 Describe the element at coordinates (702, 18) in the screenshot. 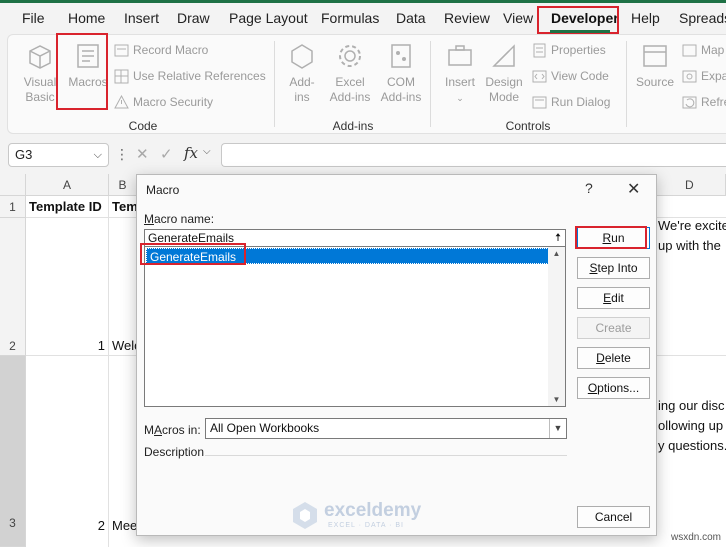

I see `tab-spreadsheet: Spreads` at that location.